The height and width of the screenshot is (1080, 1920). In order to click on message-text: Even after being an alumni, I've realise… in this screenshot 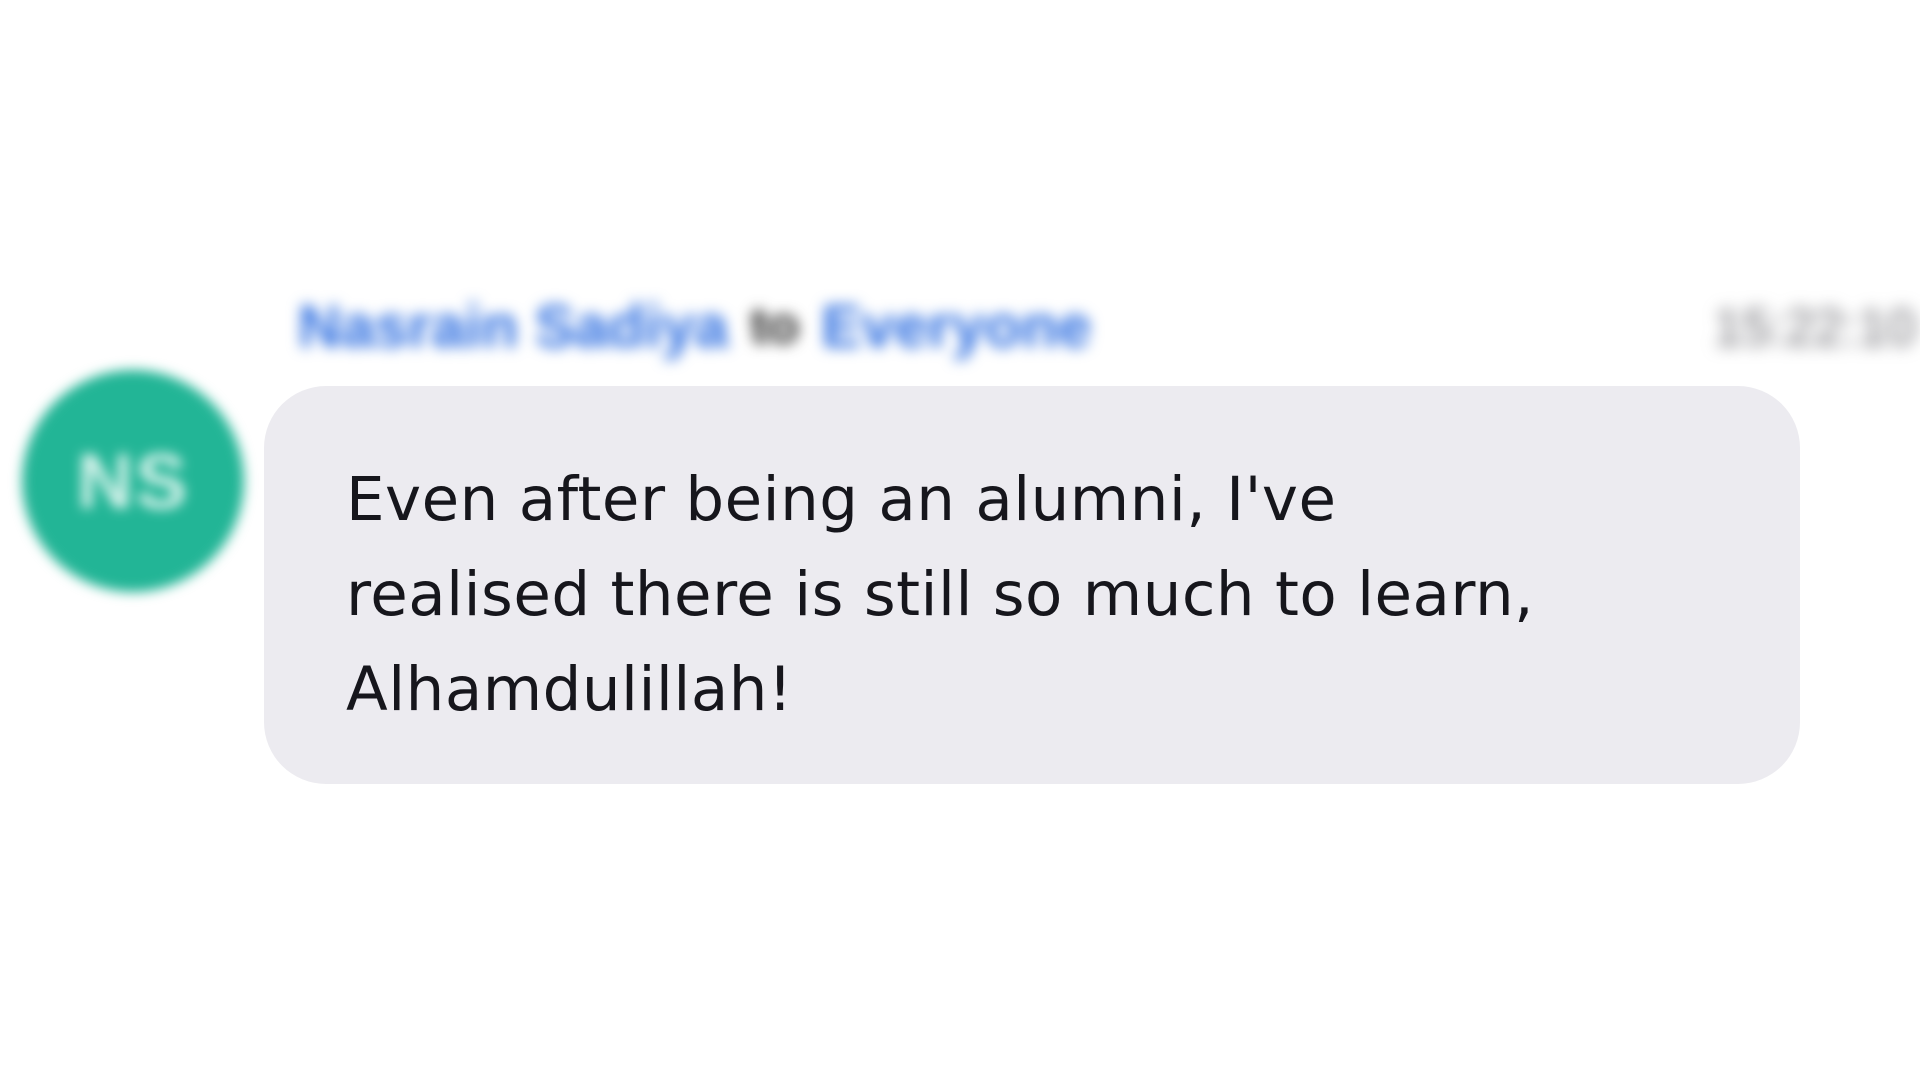, I will do `click(940, 594)`.